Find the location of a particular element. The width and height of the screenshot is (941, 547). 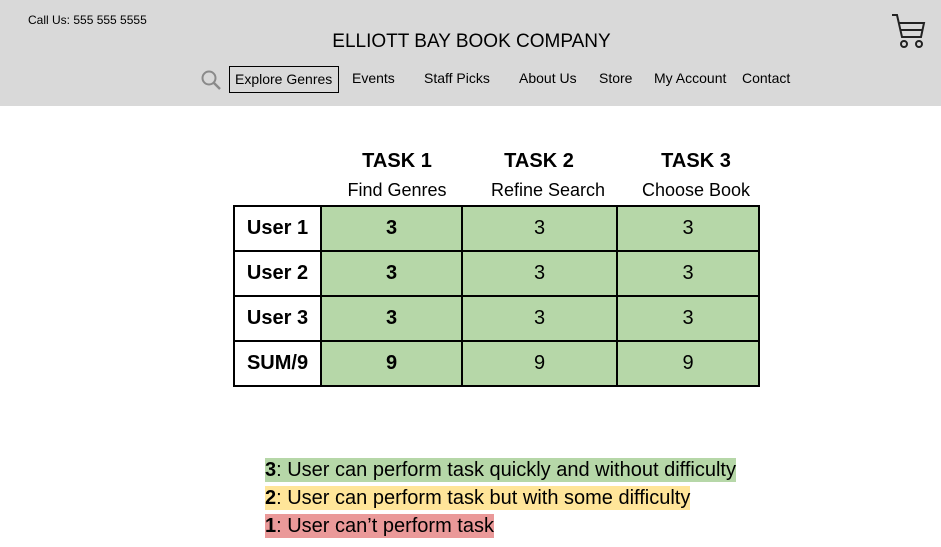

legend-text: : User can’t perform task is located at coordinates (385, 526).